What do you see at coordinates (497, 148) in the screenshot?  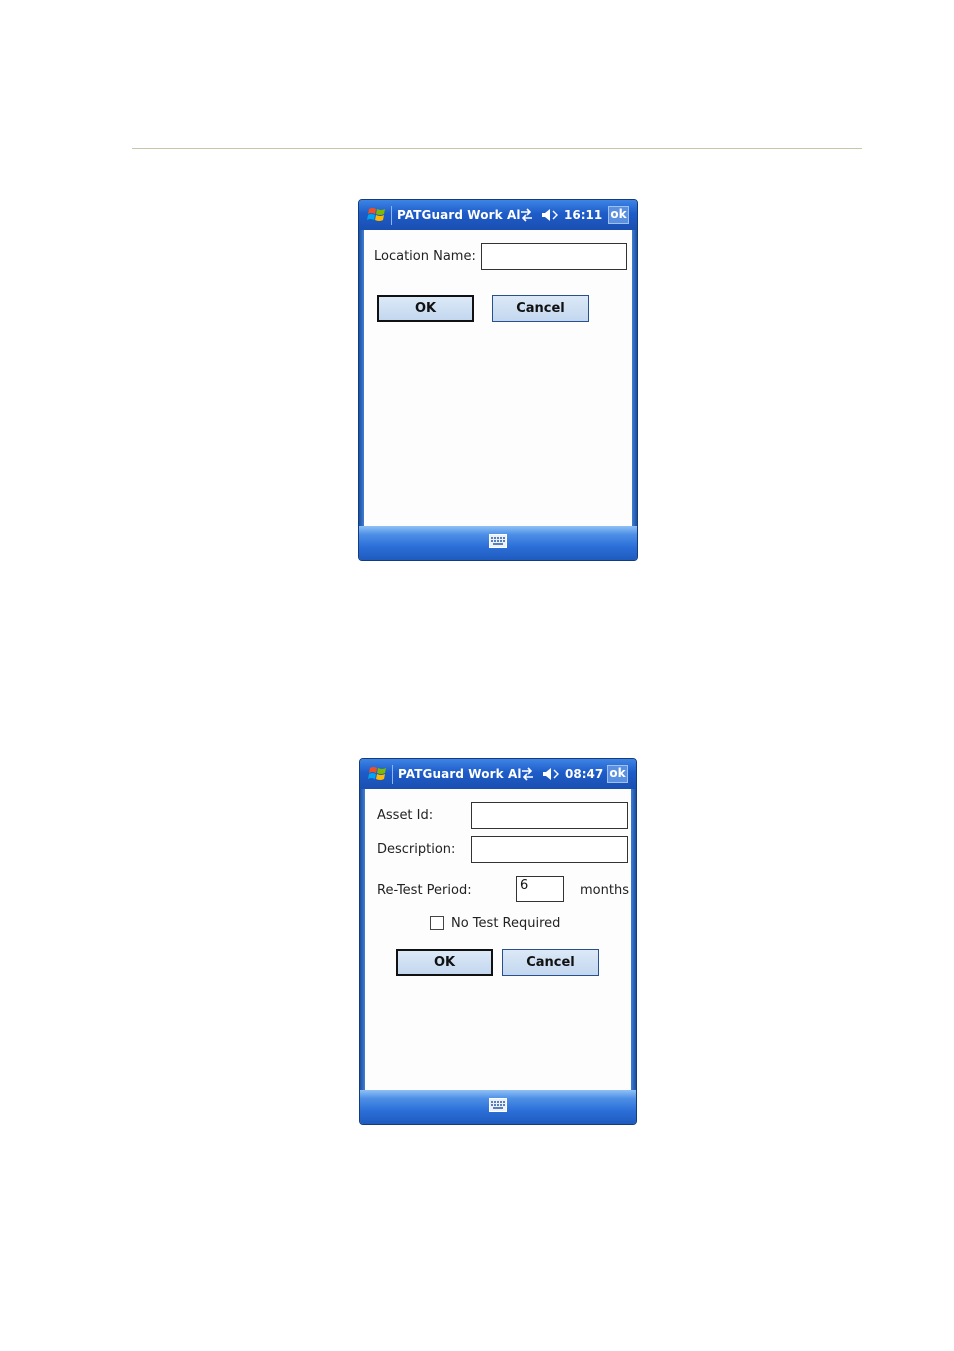 I see `page-divider-line` at bounding box center [497, 148].